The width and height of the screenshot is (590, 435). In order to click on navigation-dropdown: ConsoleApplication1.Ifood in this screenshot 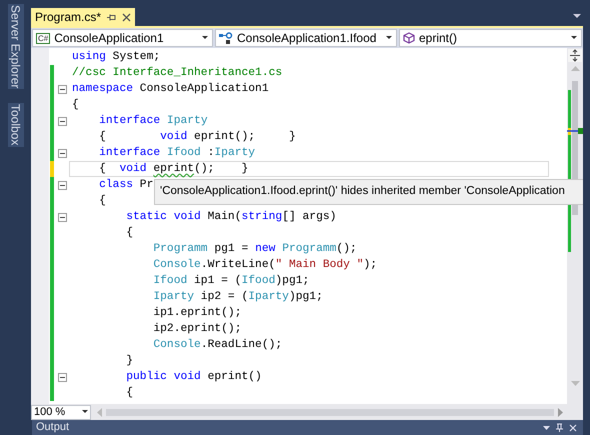, I will do `click(306, 38)`.